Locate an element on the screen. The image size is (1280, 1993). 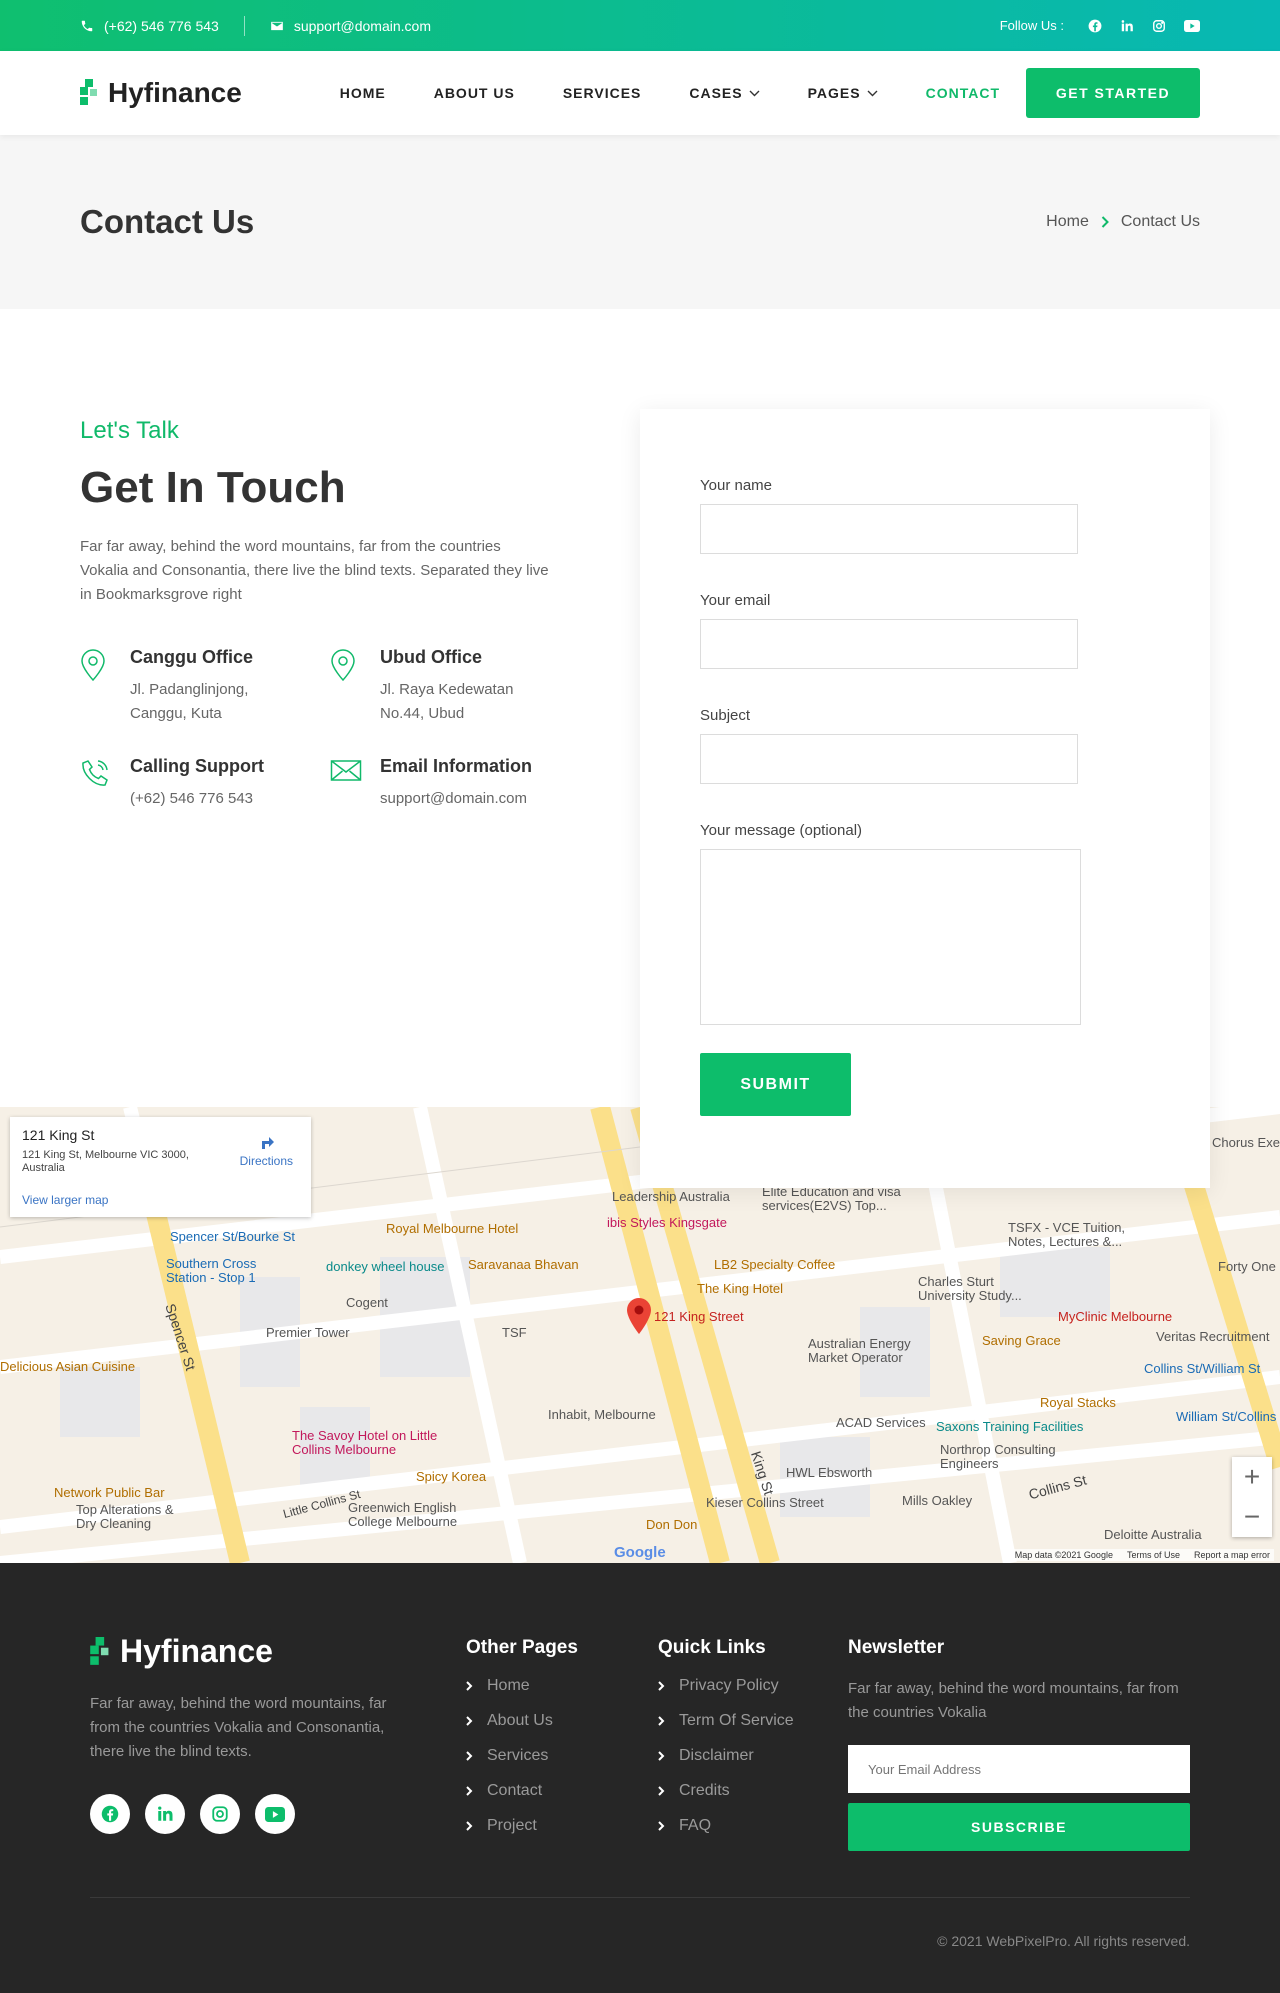
footer-link: About Us is located at coordinates (522, 1721).